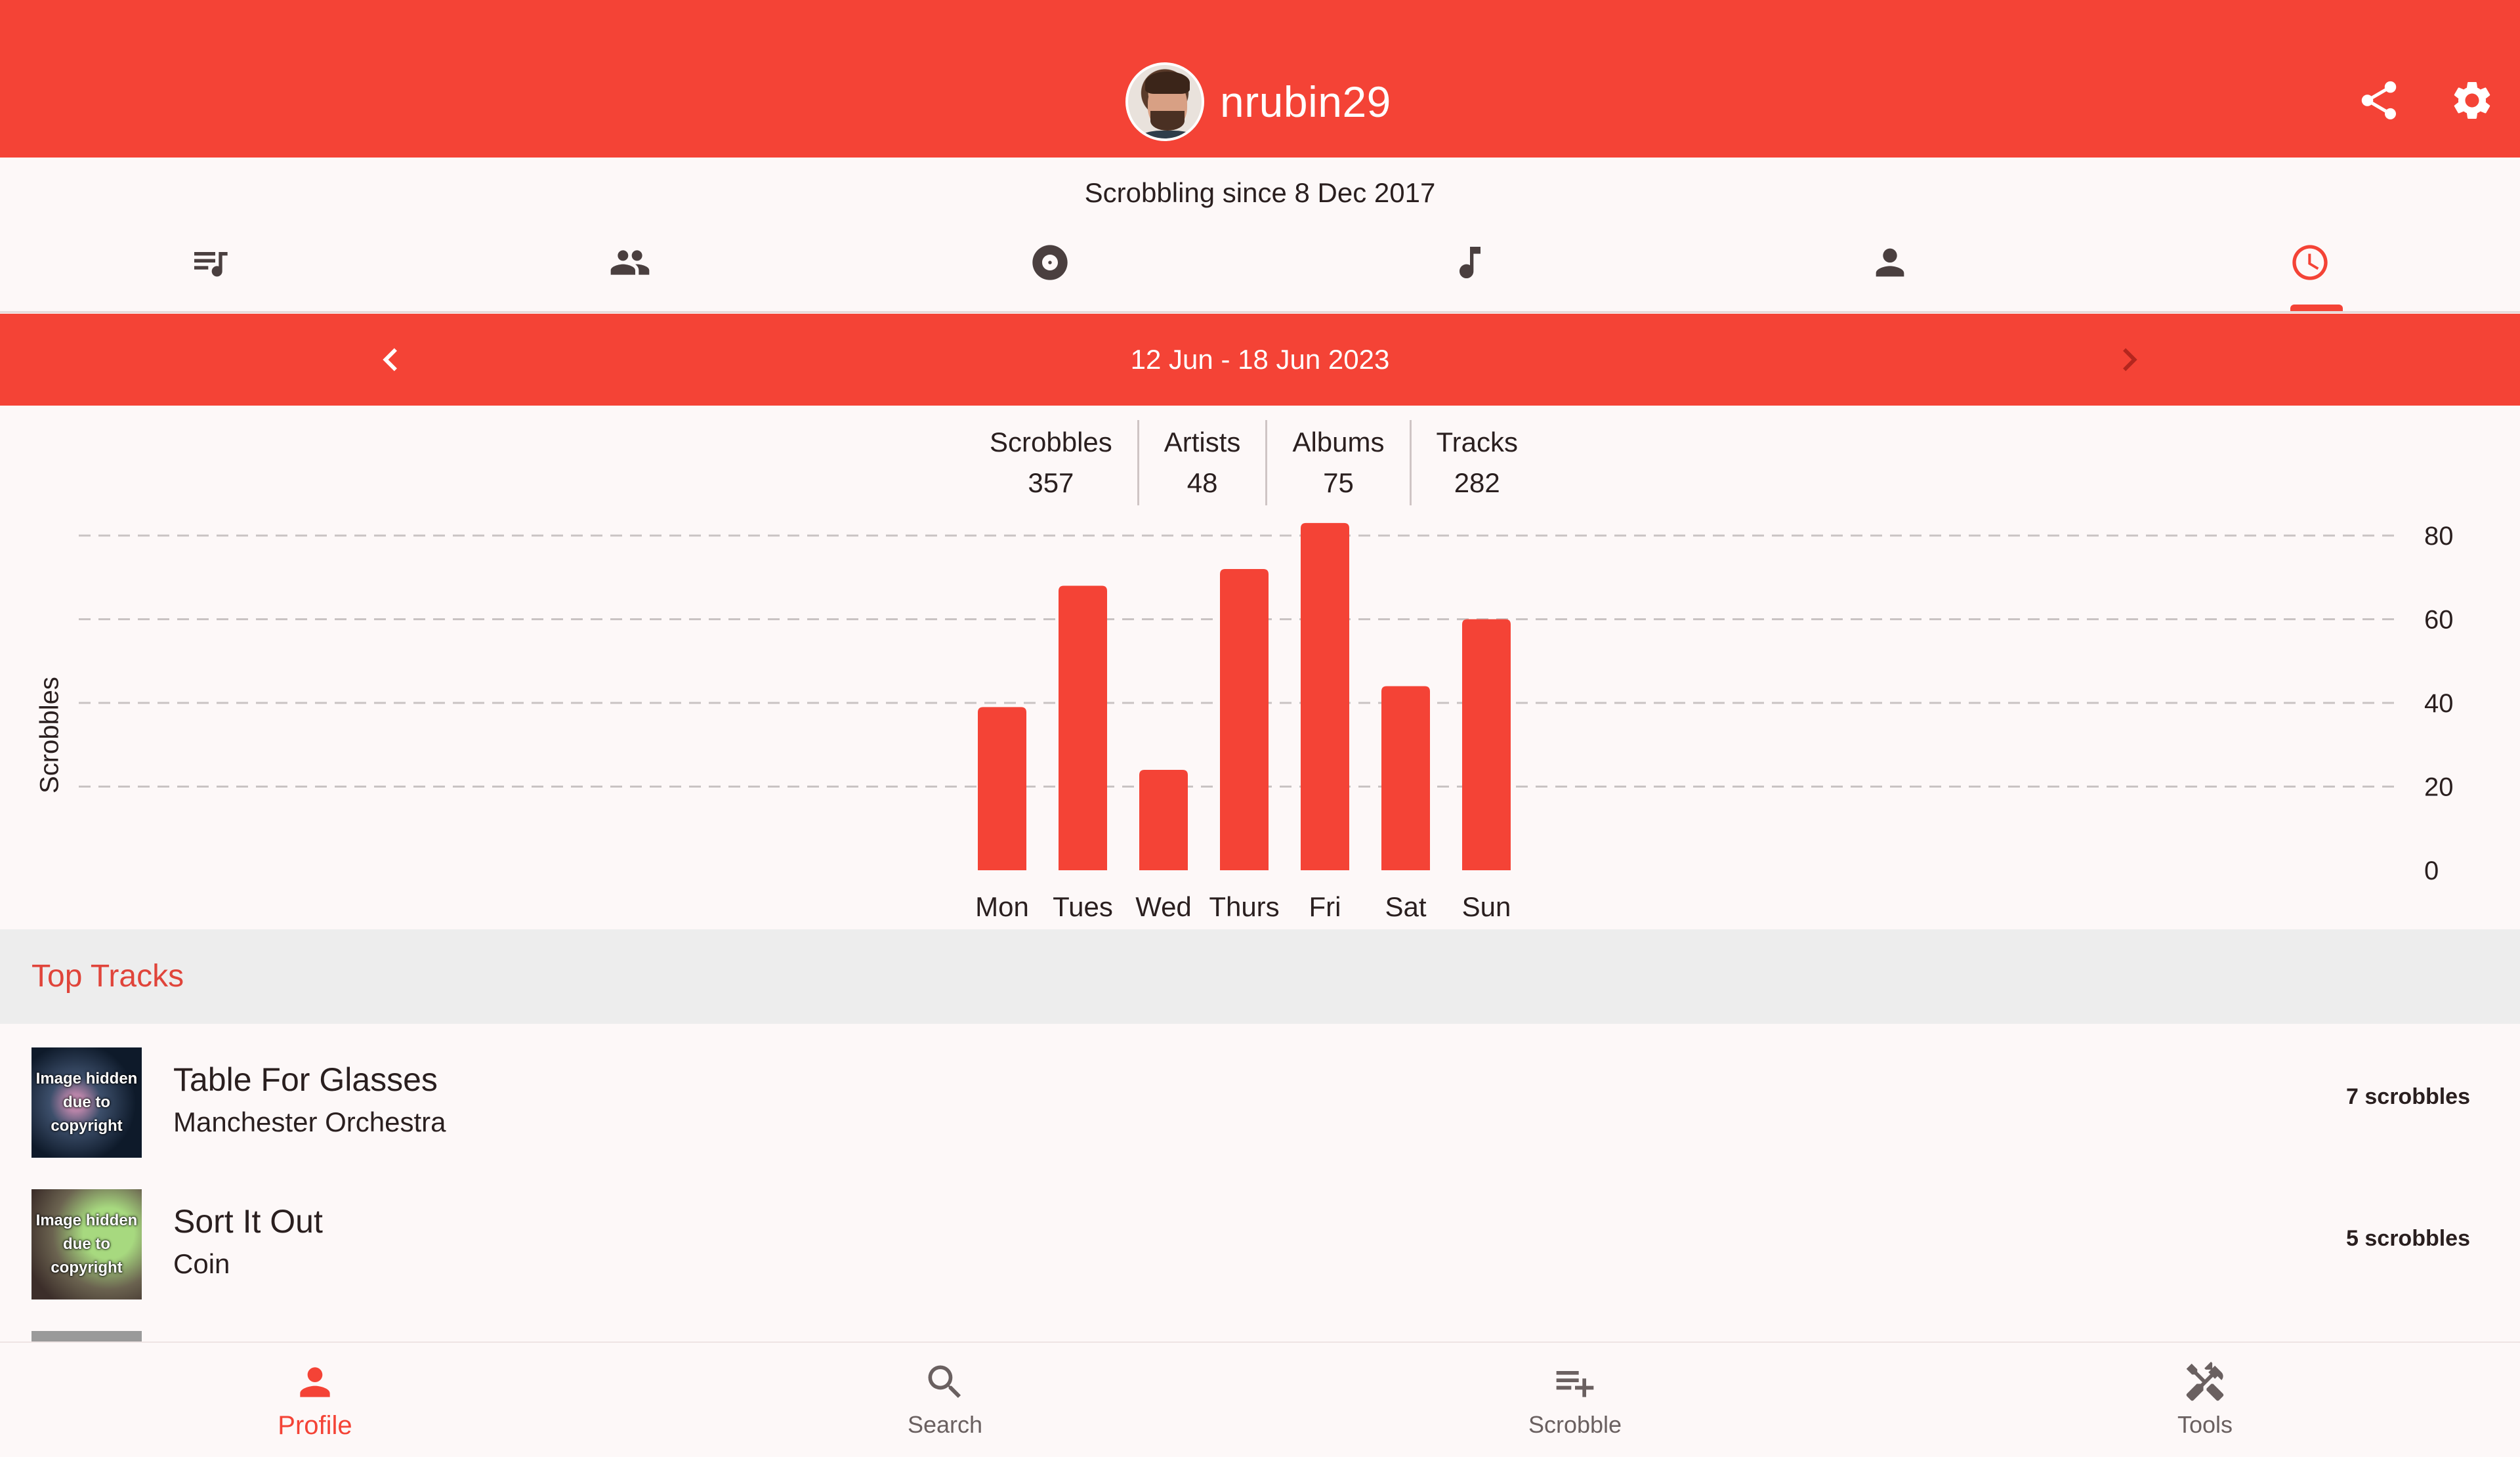 The width and height of the screenshot is (2520, 1457). What do you see at coordinates (305, 1079) in the screenshot?
I see `track-name: Table For Glasses` at bounding box center [305, 1079].